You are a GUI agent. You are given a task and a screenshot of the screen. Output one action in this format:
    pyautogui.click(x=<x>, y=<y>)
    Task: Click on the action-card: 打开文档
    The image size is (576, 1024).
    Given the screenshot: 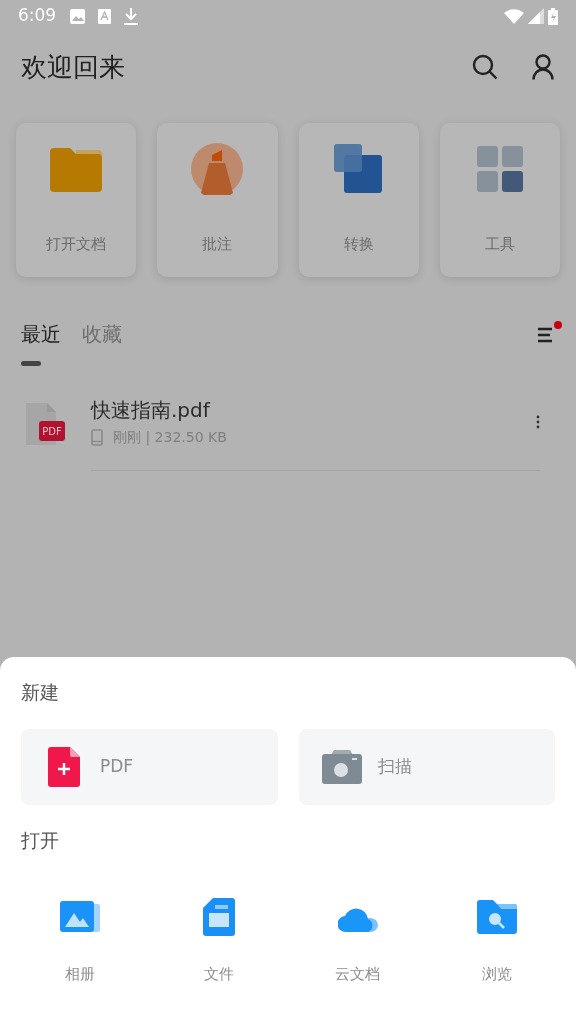 What is the action you would take?
    pyautogui.click(x=76, y=200)
    